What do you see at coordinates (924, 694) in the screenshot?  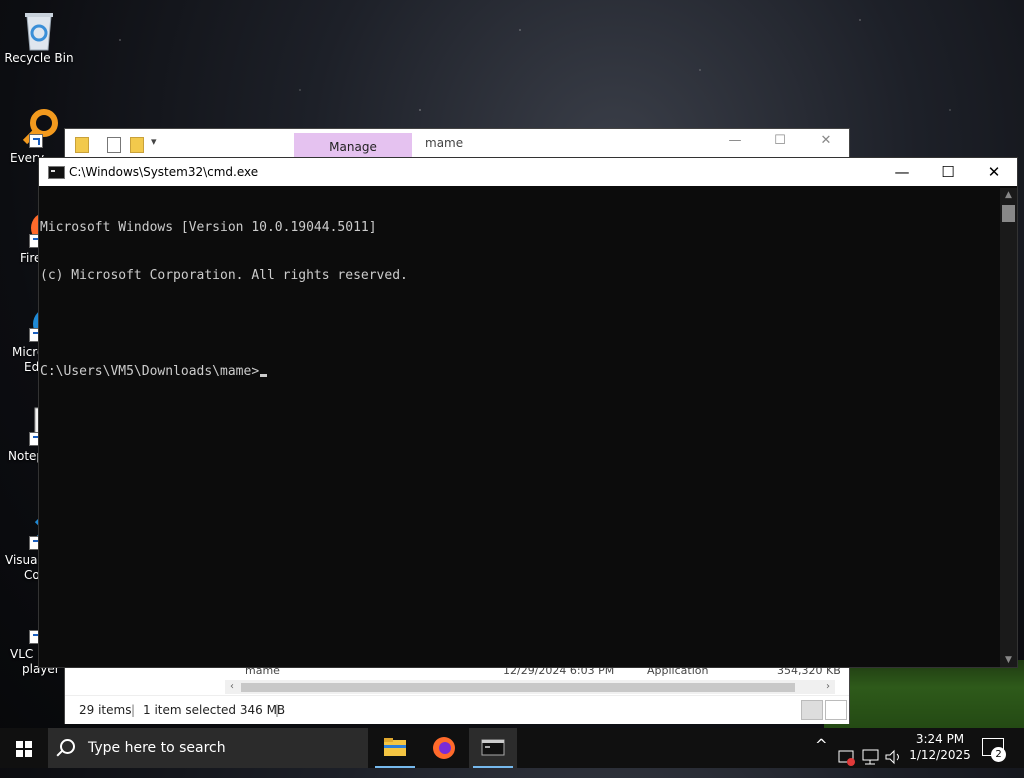 I see `wallpaper-grass` at bounding box center [924, 694].